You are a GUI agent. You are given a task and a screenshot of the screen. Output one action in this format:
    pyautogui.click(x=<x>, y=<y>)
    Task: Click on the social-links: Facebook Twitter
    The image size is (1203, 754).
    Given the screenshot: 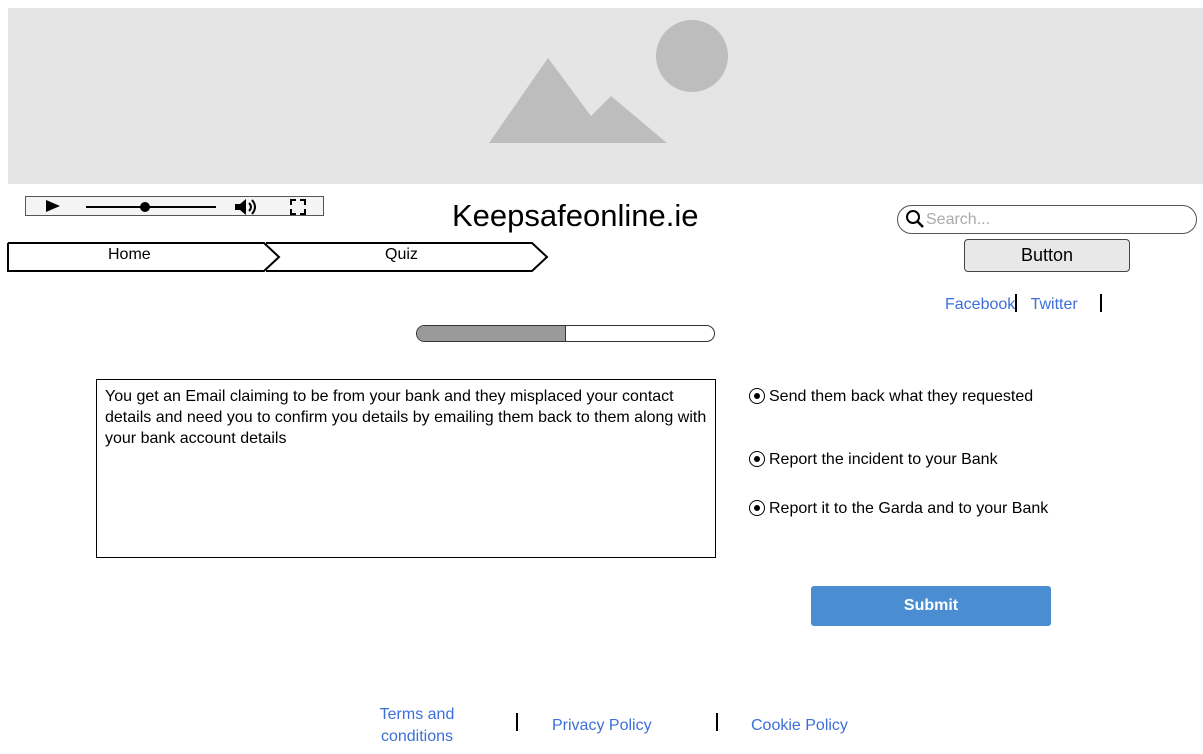 What is the action you would take?
    pyautogui.click(x=1023, y=304)
    